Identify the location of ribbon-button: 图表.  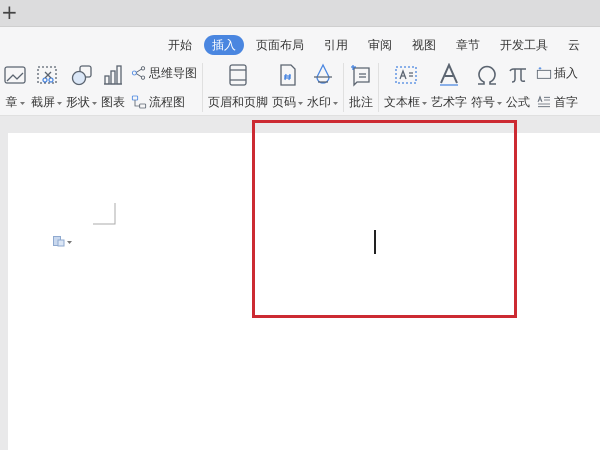
(113, 87).